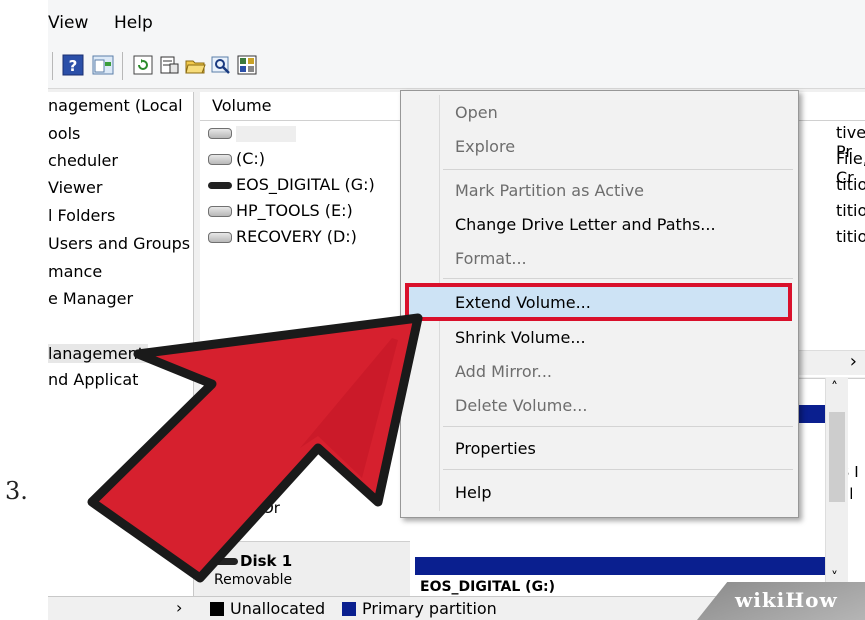 Image resolution: width=865 pixels, height=620 pixels. Describe the element at coordinates (266, 561) in the screenshot. I see `disk1-label: Disk 1` at that location.